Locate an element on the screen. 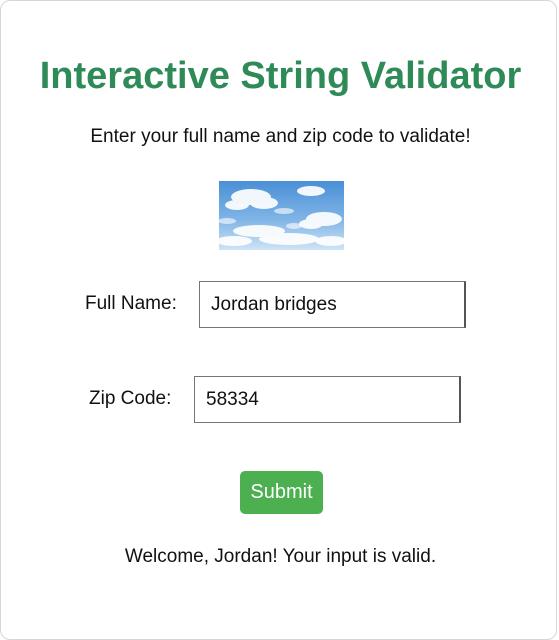 Image resolution: width=559 pixels, height=640 pixels. zip-code-input is located at coordinates (327, 399).